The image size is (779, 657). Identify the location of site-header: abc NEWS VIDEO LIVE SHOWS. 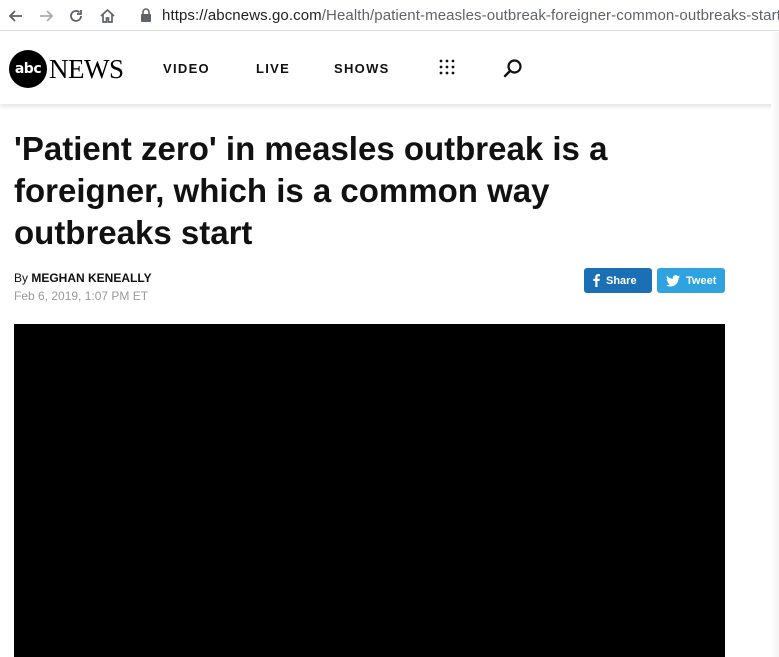
(389, 68).